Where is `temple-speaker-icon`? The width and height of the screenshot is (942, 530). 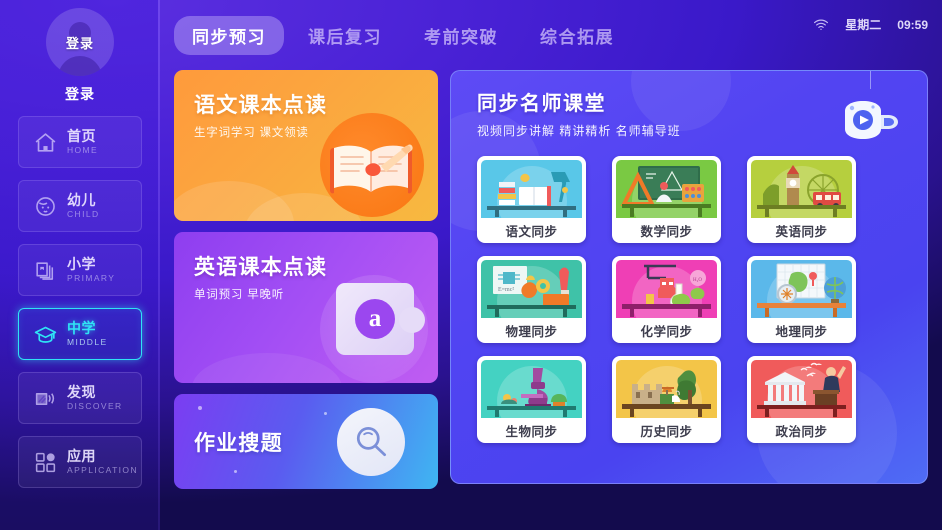
temple-speaker-icon is located at coordinates (801, 389).